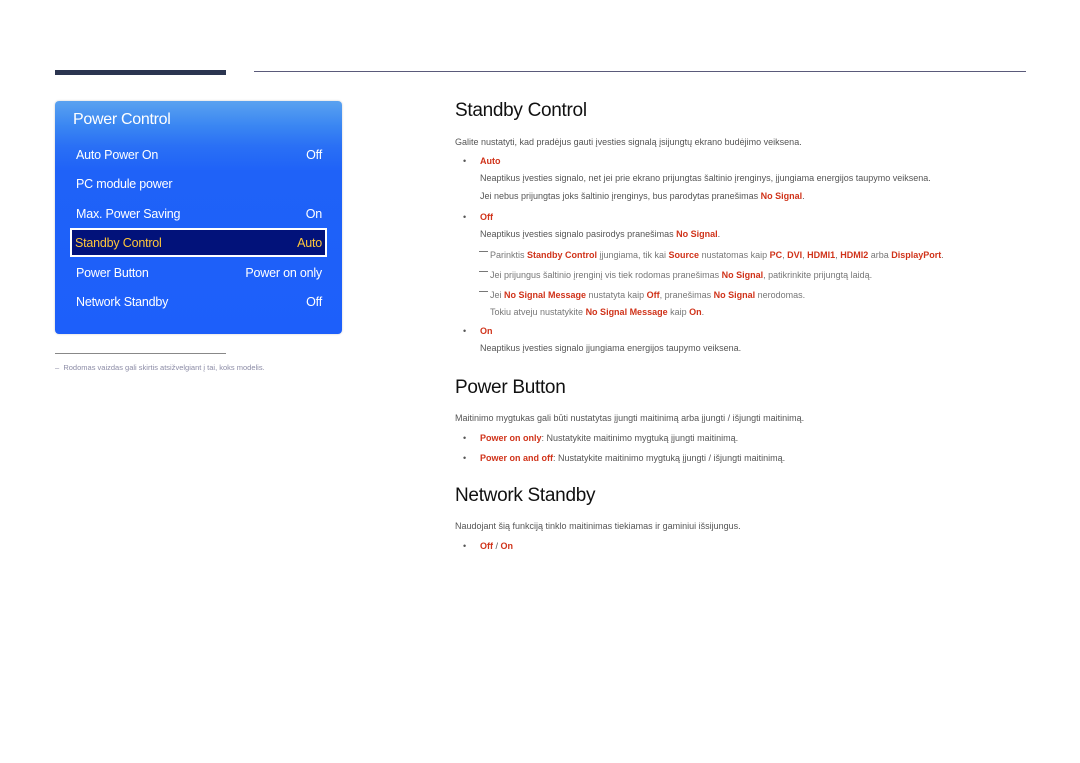 The width and height of the screenshot is (1080, 763). Describe the element at coordinates (510, 387) in the screenshot. I see `section-title-power-button: Power Button` at that location.